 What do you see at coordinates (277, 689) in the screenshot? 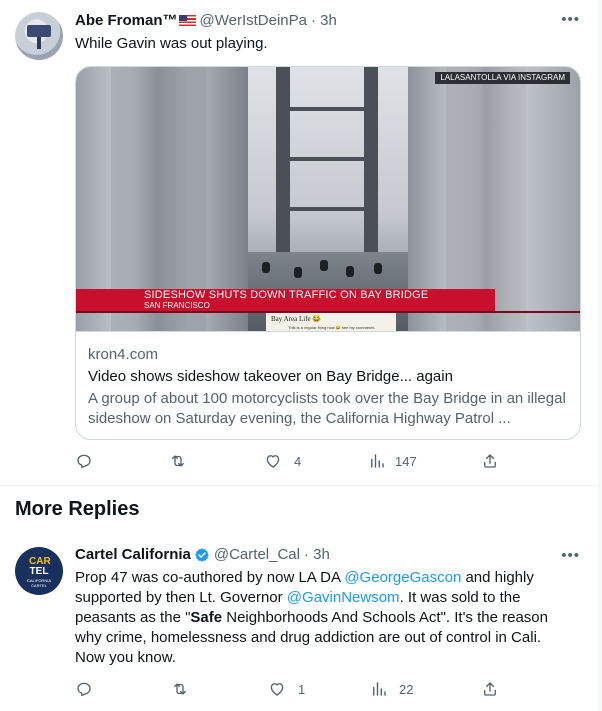
I see `heart-icon` at bounding box center [277, 689].